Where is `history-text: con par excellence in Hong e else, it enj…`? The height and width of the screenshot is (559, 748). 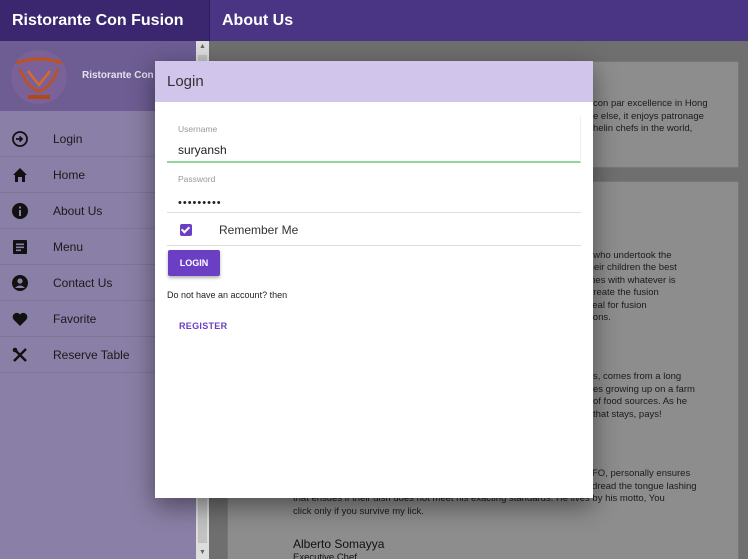
history-text: con par excellence in Hong e else, it enj… is located at coordinates (650, 116).